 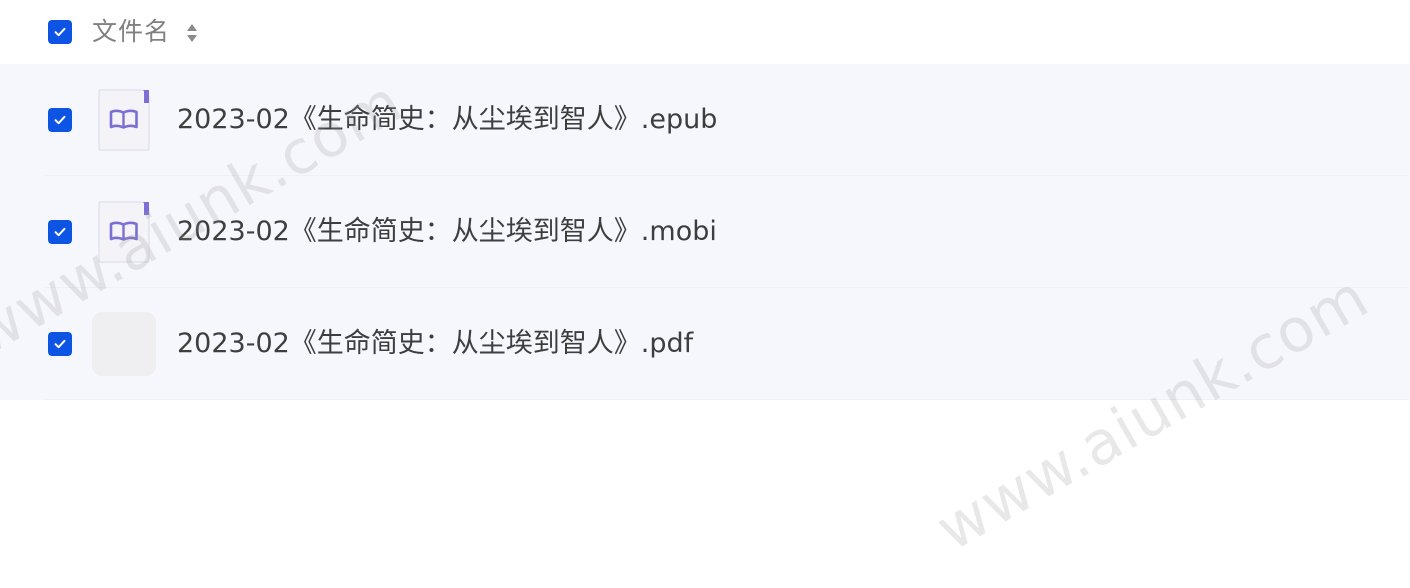 I want to click on row-divider, so click(x=727, y=399).